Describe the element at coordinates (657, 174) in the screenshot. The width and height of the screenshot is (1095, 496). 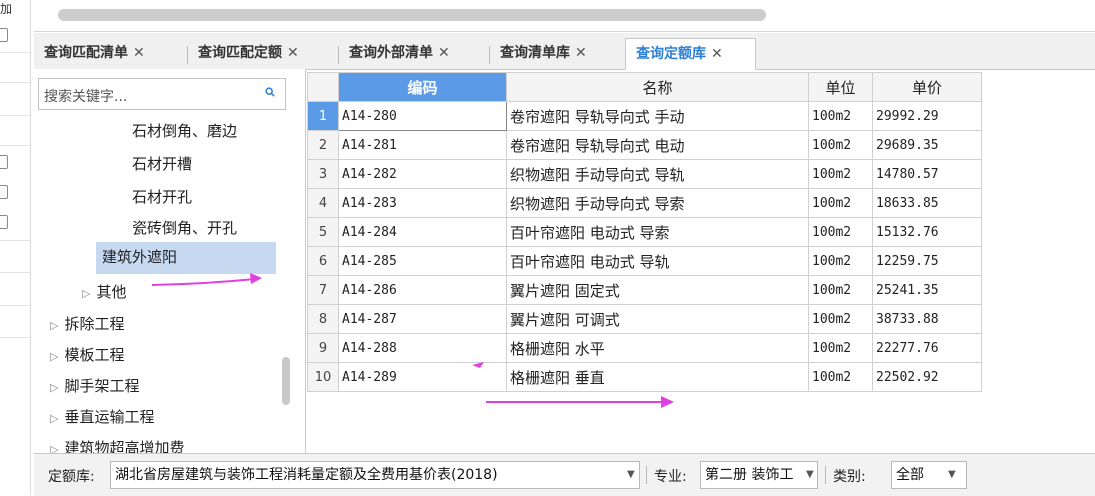
I see `cell-name: 织物遮阳 手动导向式 导轨` at that location.